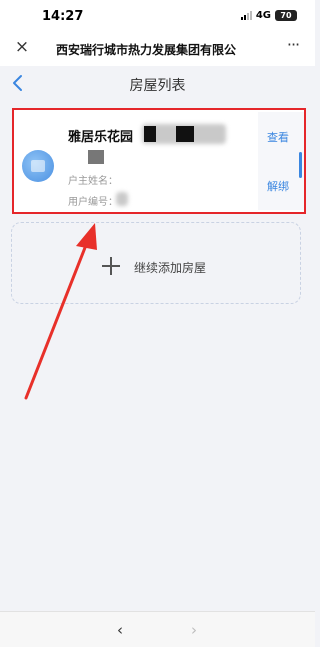 The width and height of the screenshot is (320, 647). What do you see at coordinates (263, 15) in the screenshot?
I see `network-type: 4G` at bounding box center [263, 15].